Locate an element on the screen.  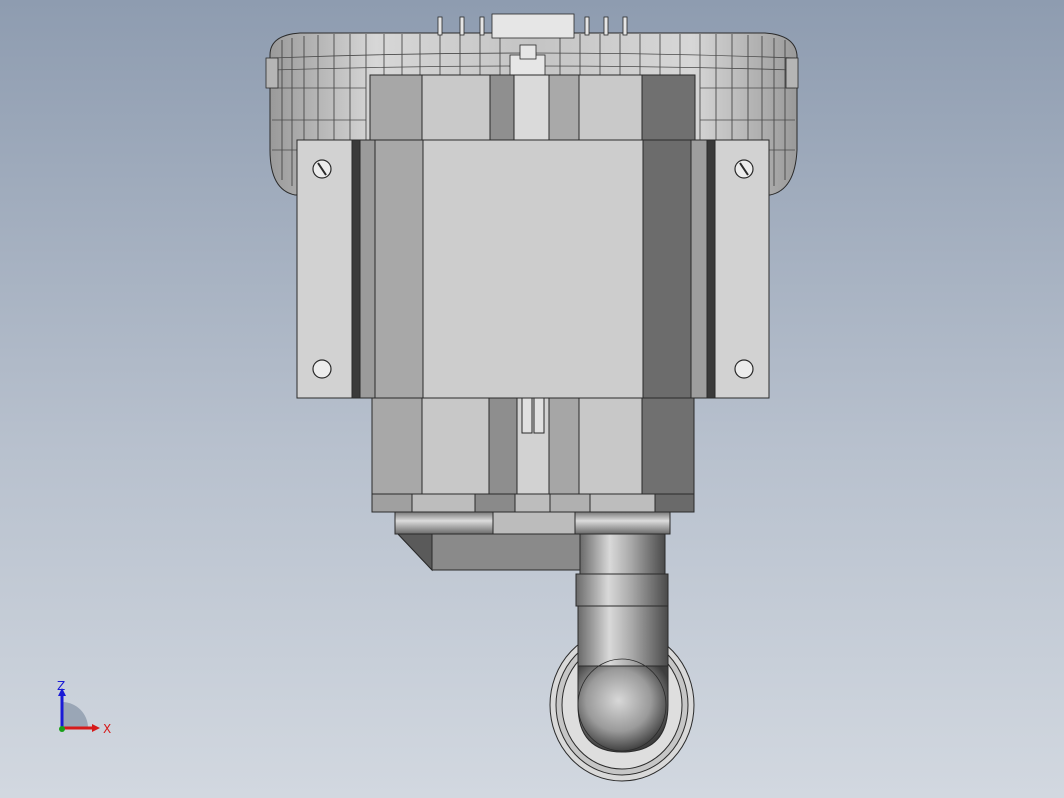
y-axis-dot-icon is located at coordinates (62, 729).